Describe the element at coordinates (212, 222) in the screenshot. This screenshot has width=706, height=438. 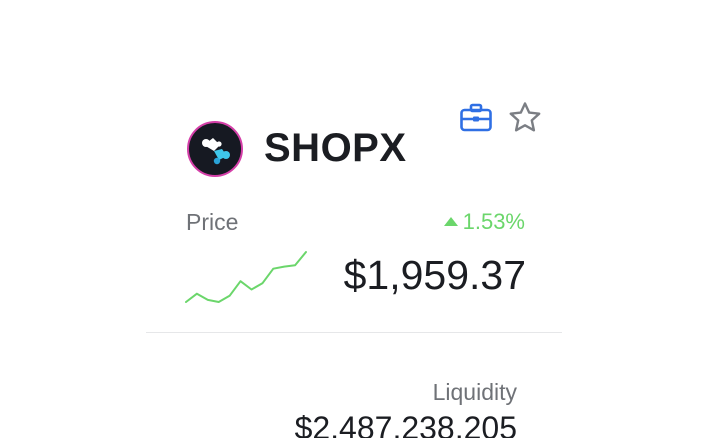
I see `price-label: Price` at that location.